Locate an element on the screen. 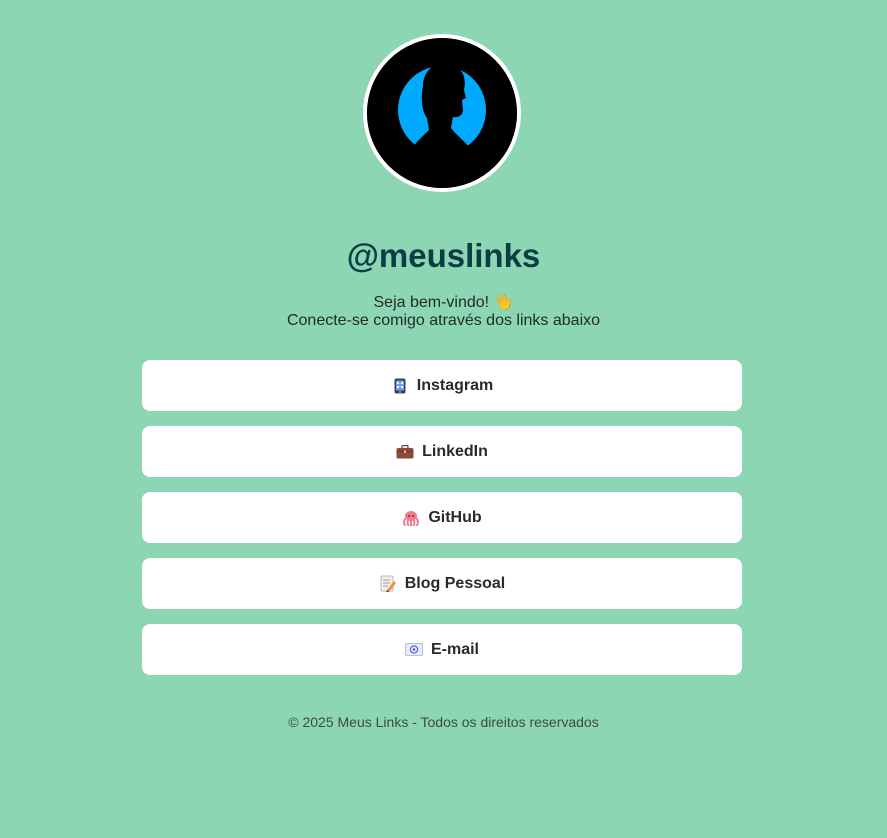  profile-handle: @meuslinks is located at coordinates (443, 255).